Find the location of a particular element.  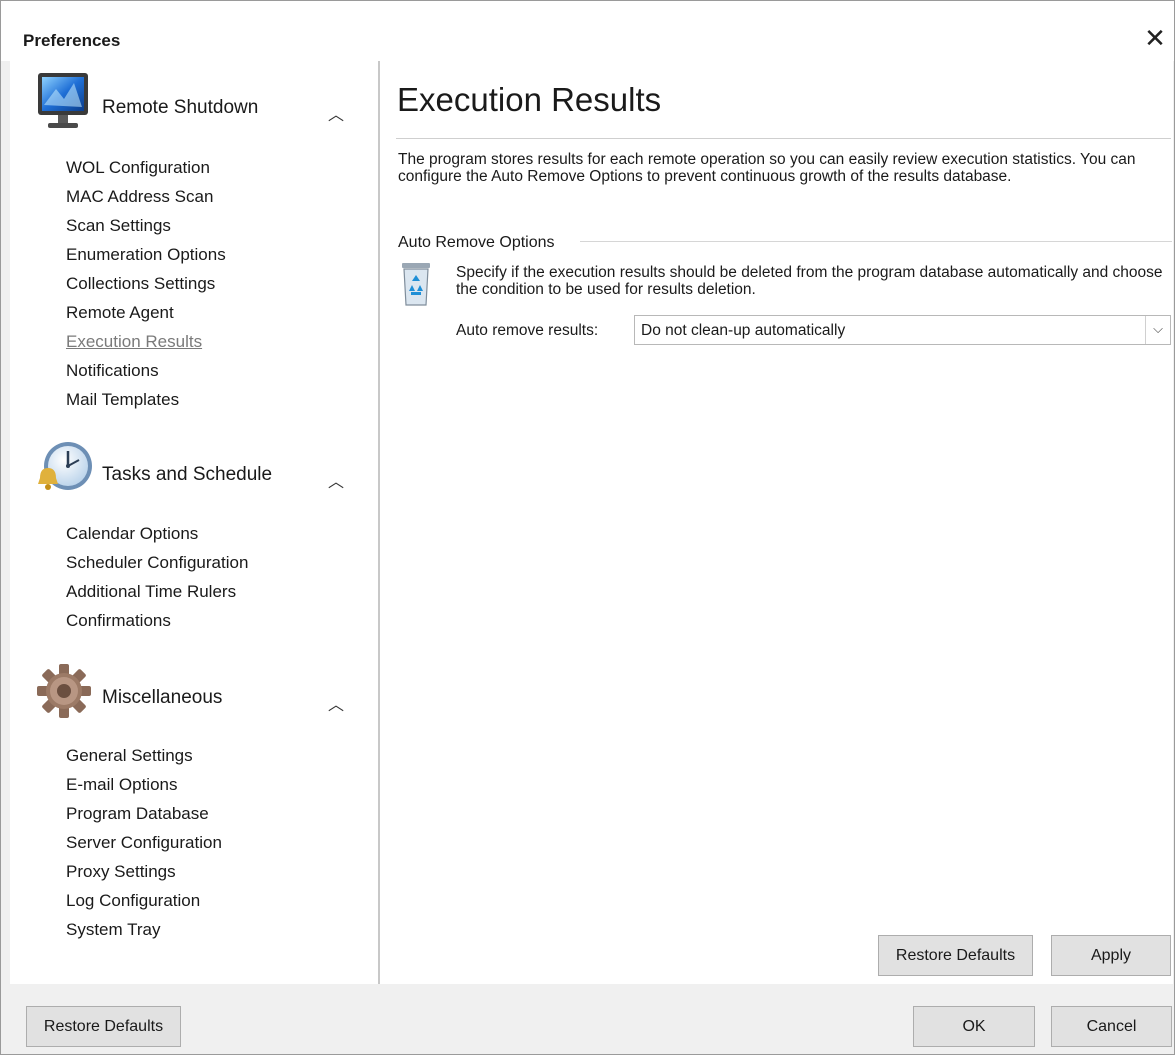

group-header-miscellaneous: Miscellaneous ︿ is located at coordinates (194, 696).